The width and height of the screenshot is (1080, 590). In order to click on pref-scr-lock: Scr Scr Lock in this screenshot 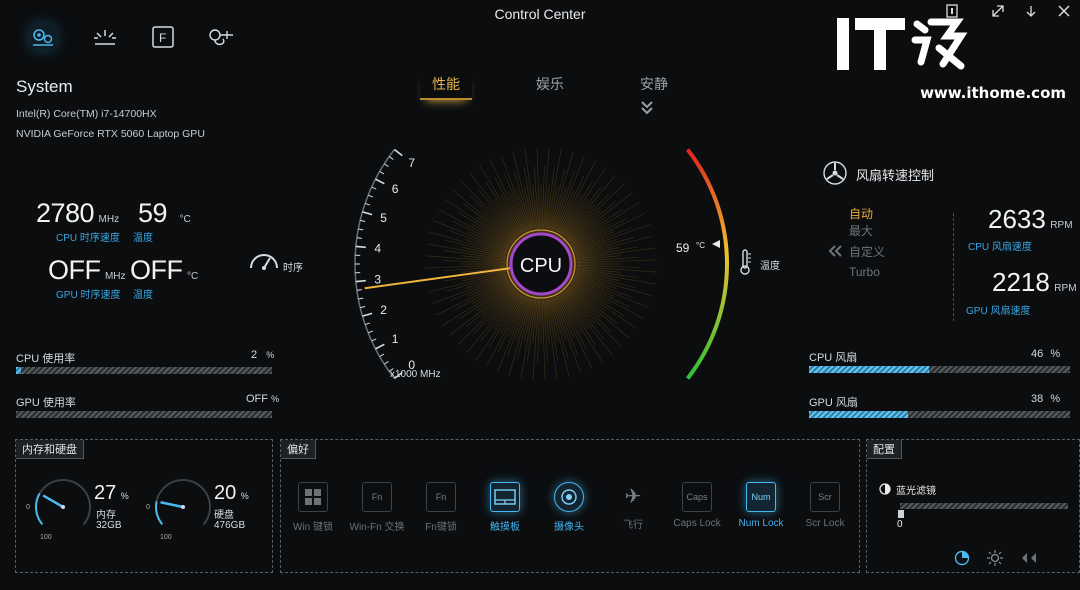, I will do `click(825, 505)`.